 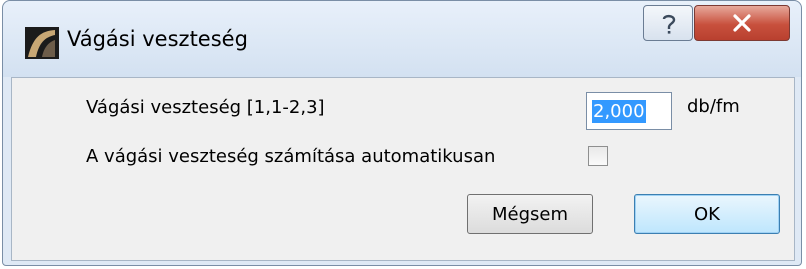 I want to click on help-button, so click(x=668, y=23).